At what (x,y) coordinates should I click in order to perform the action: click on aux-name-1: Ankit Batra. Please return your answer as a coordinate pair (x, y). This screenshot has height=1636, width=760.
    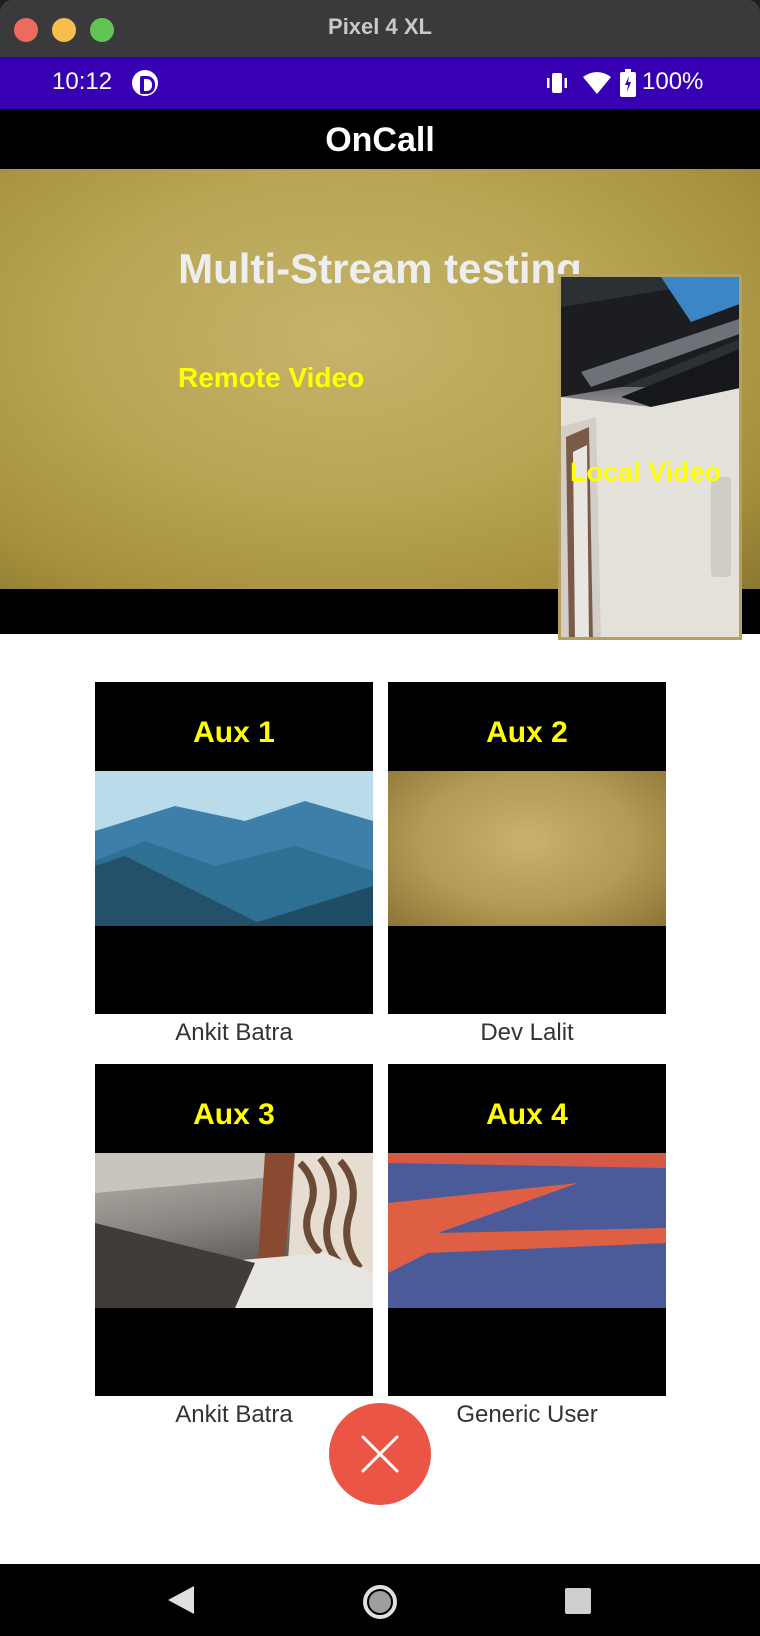
    Looking at the image, I should click on (234, 1032).